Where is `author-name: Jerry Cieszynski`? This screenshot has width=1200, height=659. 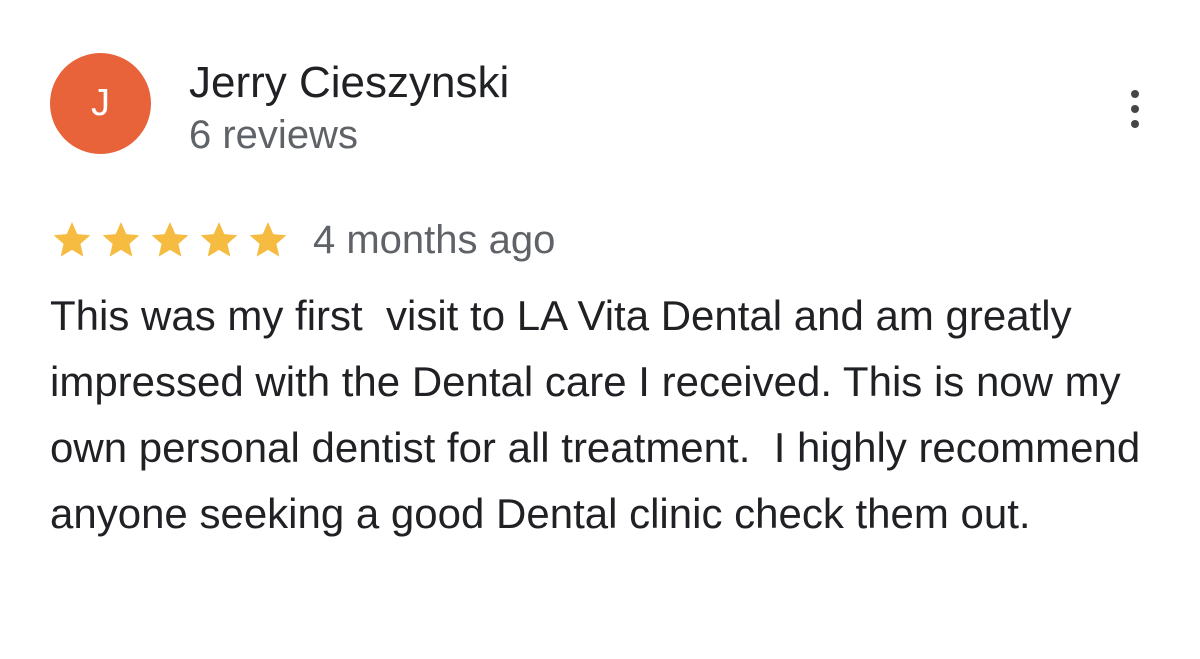 author-name: Jerry Cieszynski is located at coordinates (349, 83).